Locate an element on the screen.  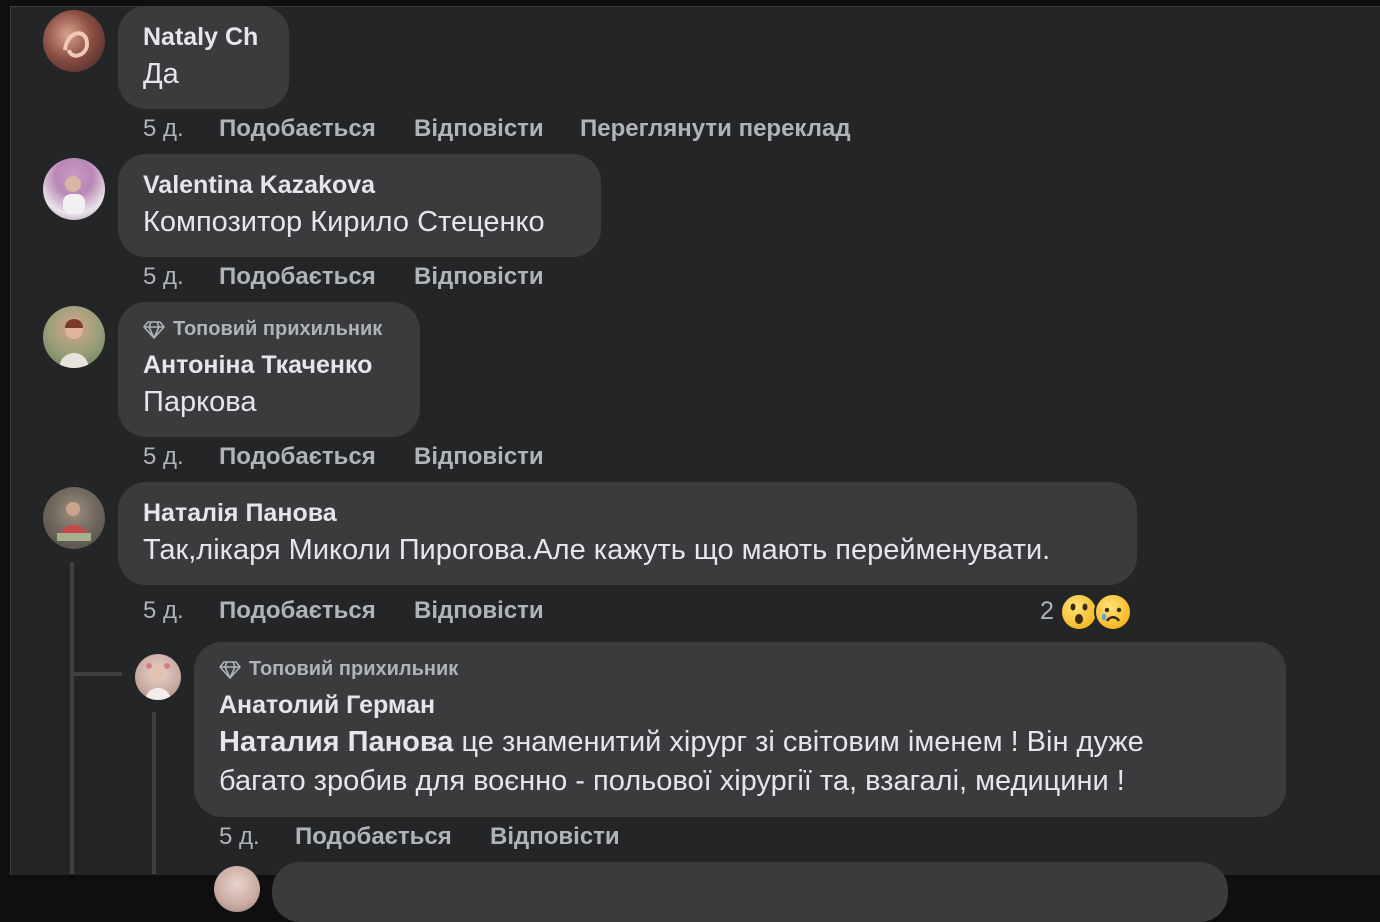
comment-author: Nataly Ch is located at coordinates (200, 37).